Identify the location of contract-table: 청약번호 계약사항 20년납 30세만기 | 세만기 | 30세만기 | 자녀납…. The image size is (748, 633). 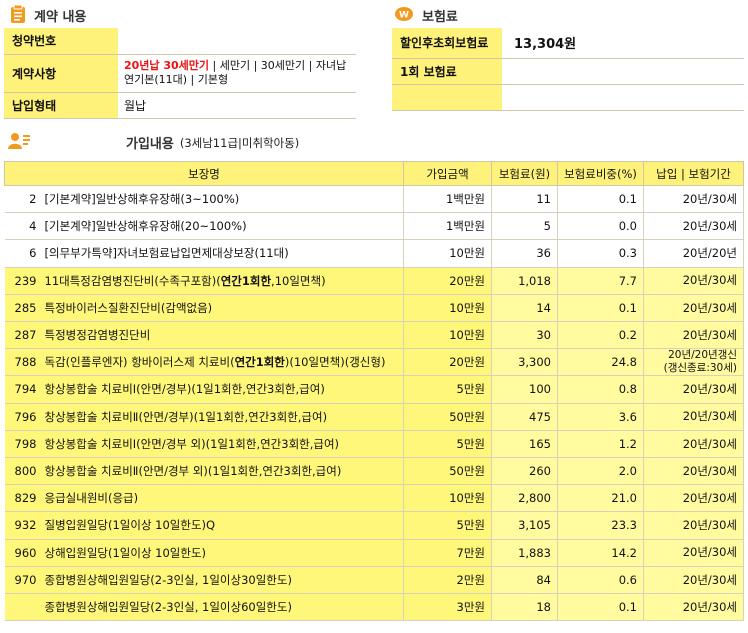
(180, 73).